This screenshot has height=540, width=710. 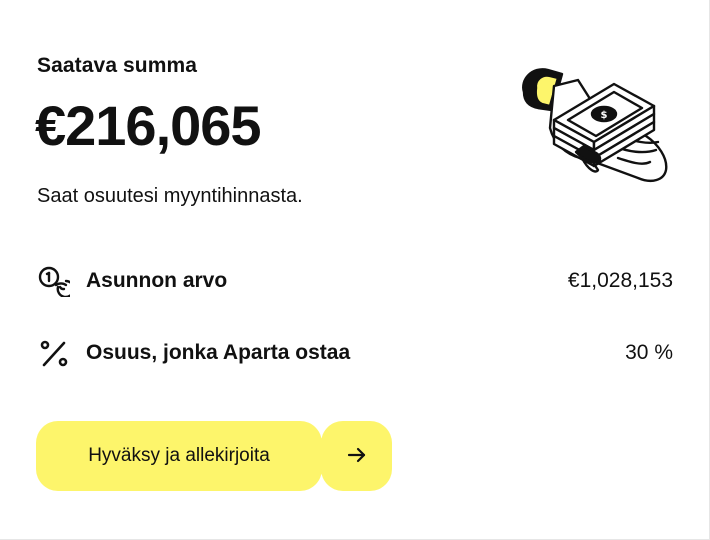 I want to click on next-arrow-button, so click(x=356, y=456).